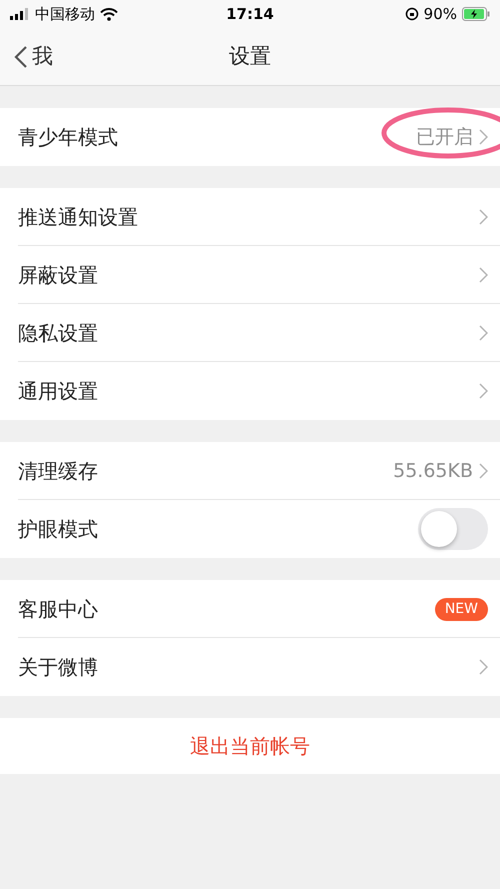  What do you see at coordinates (250, 14) in the screenshot?
I see `status-time: 17:14` at bounding box center [250, 14].